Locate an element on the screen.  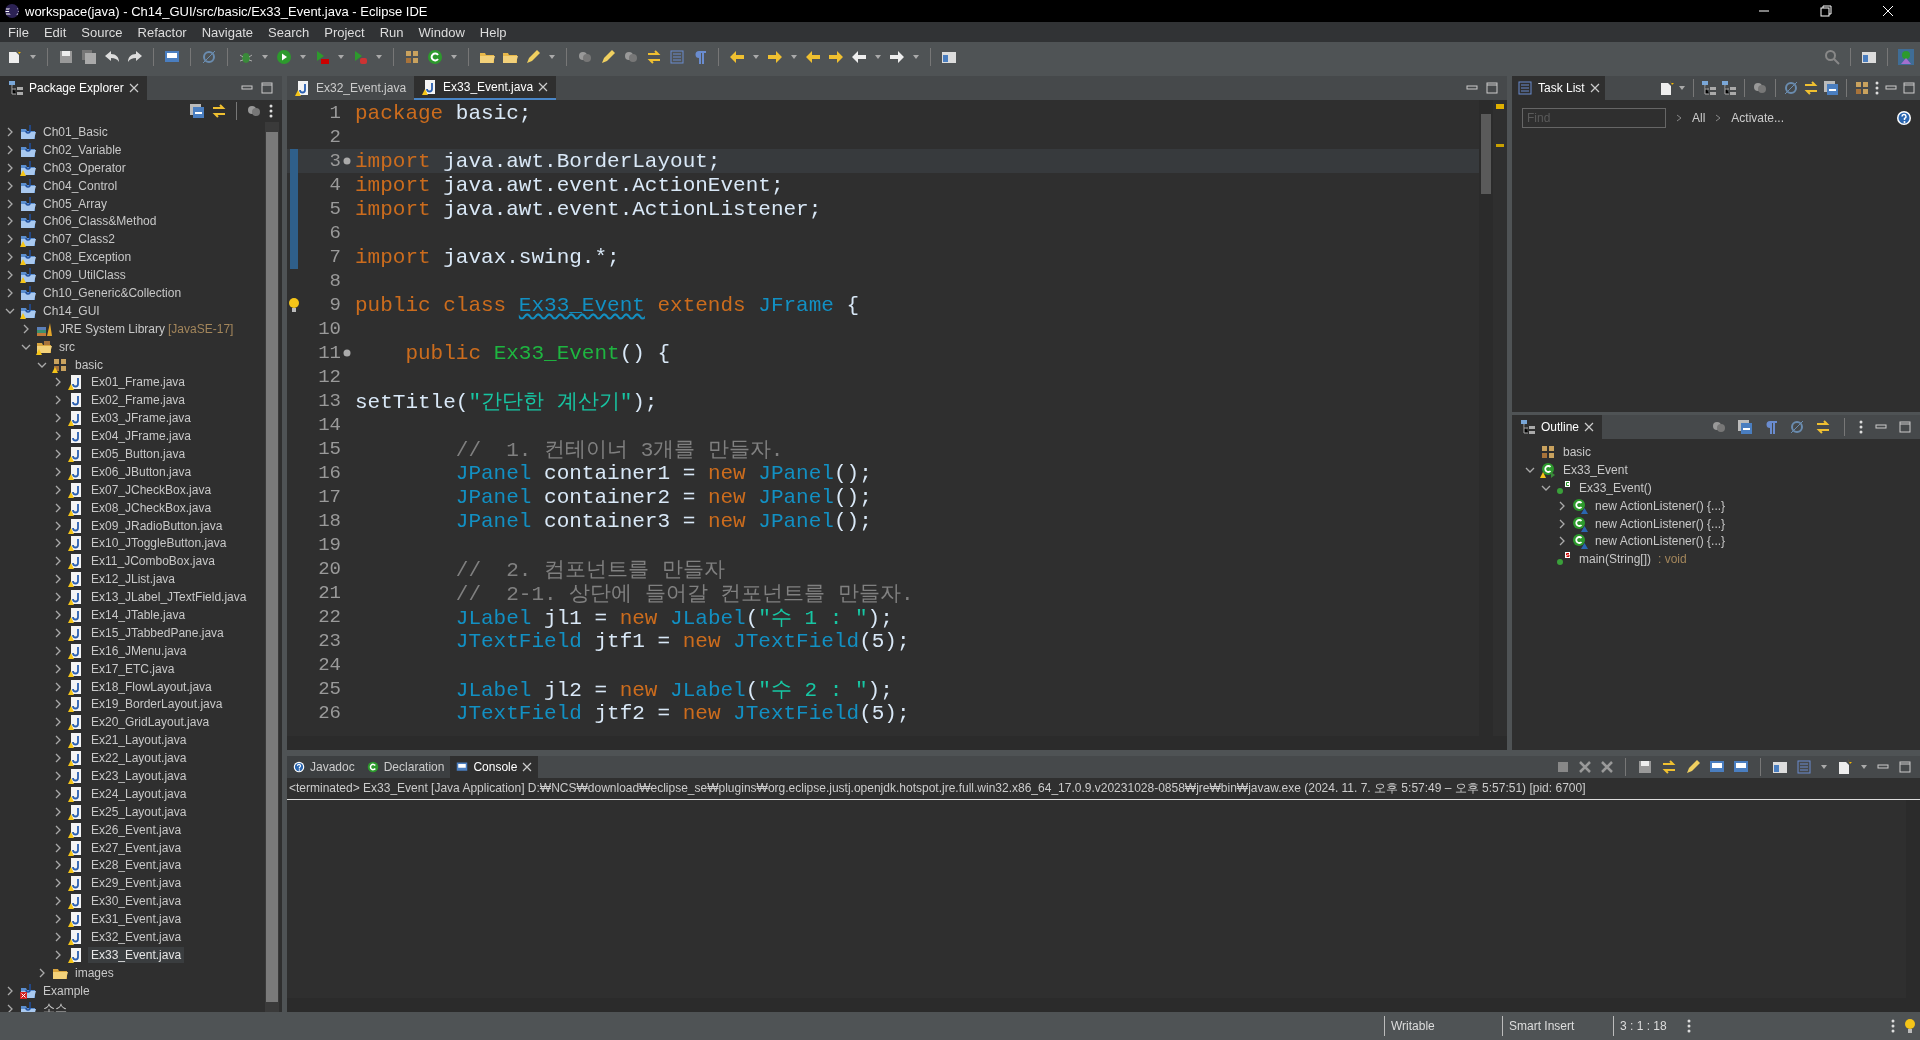
tree-item: Ex10_JToggleButton.java is located at coordinates (159, 543).